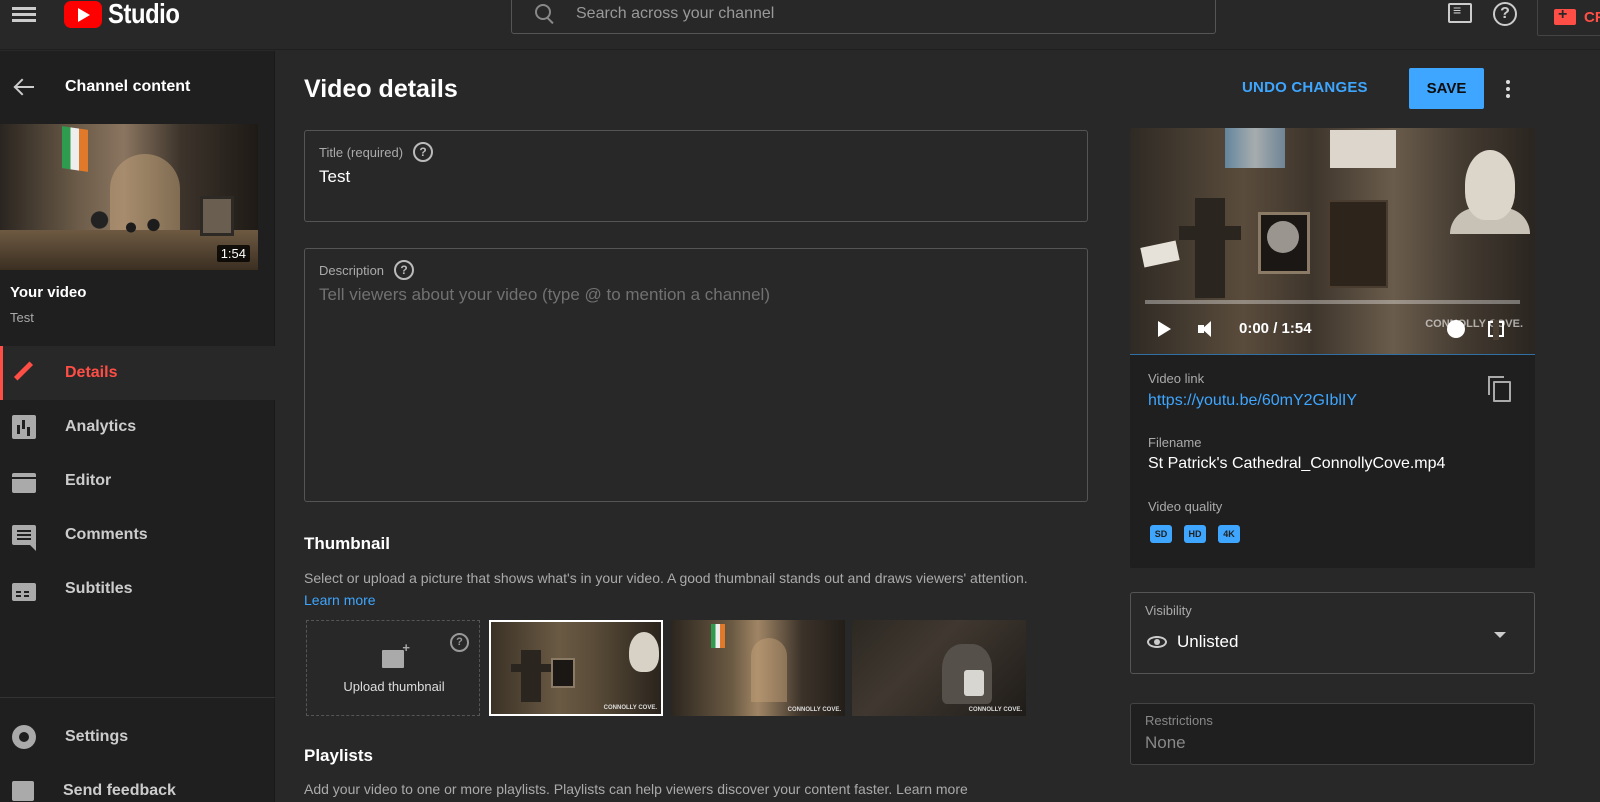  I want to click on learn-more-link: Learn more, so click(340, 600).